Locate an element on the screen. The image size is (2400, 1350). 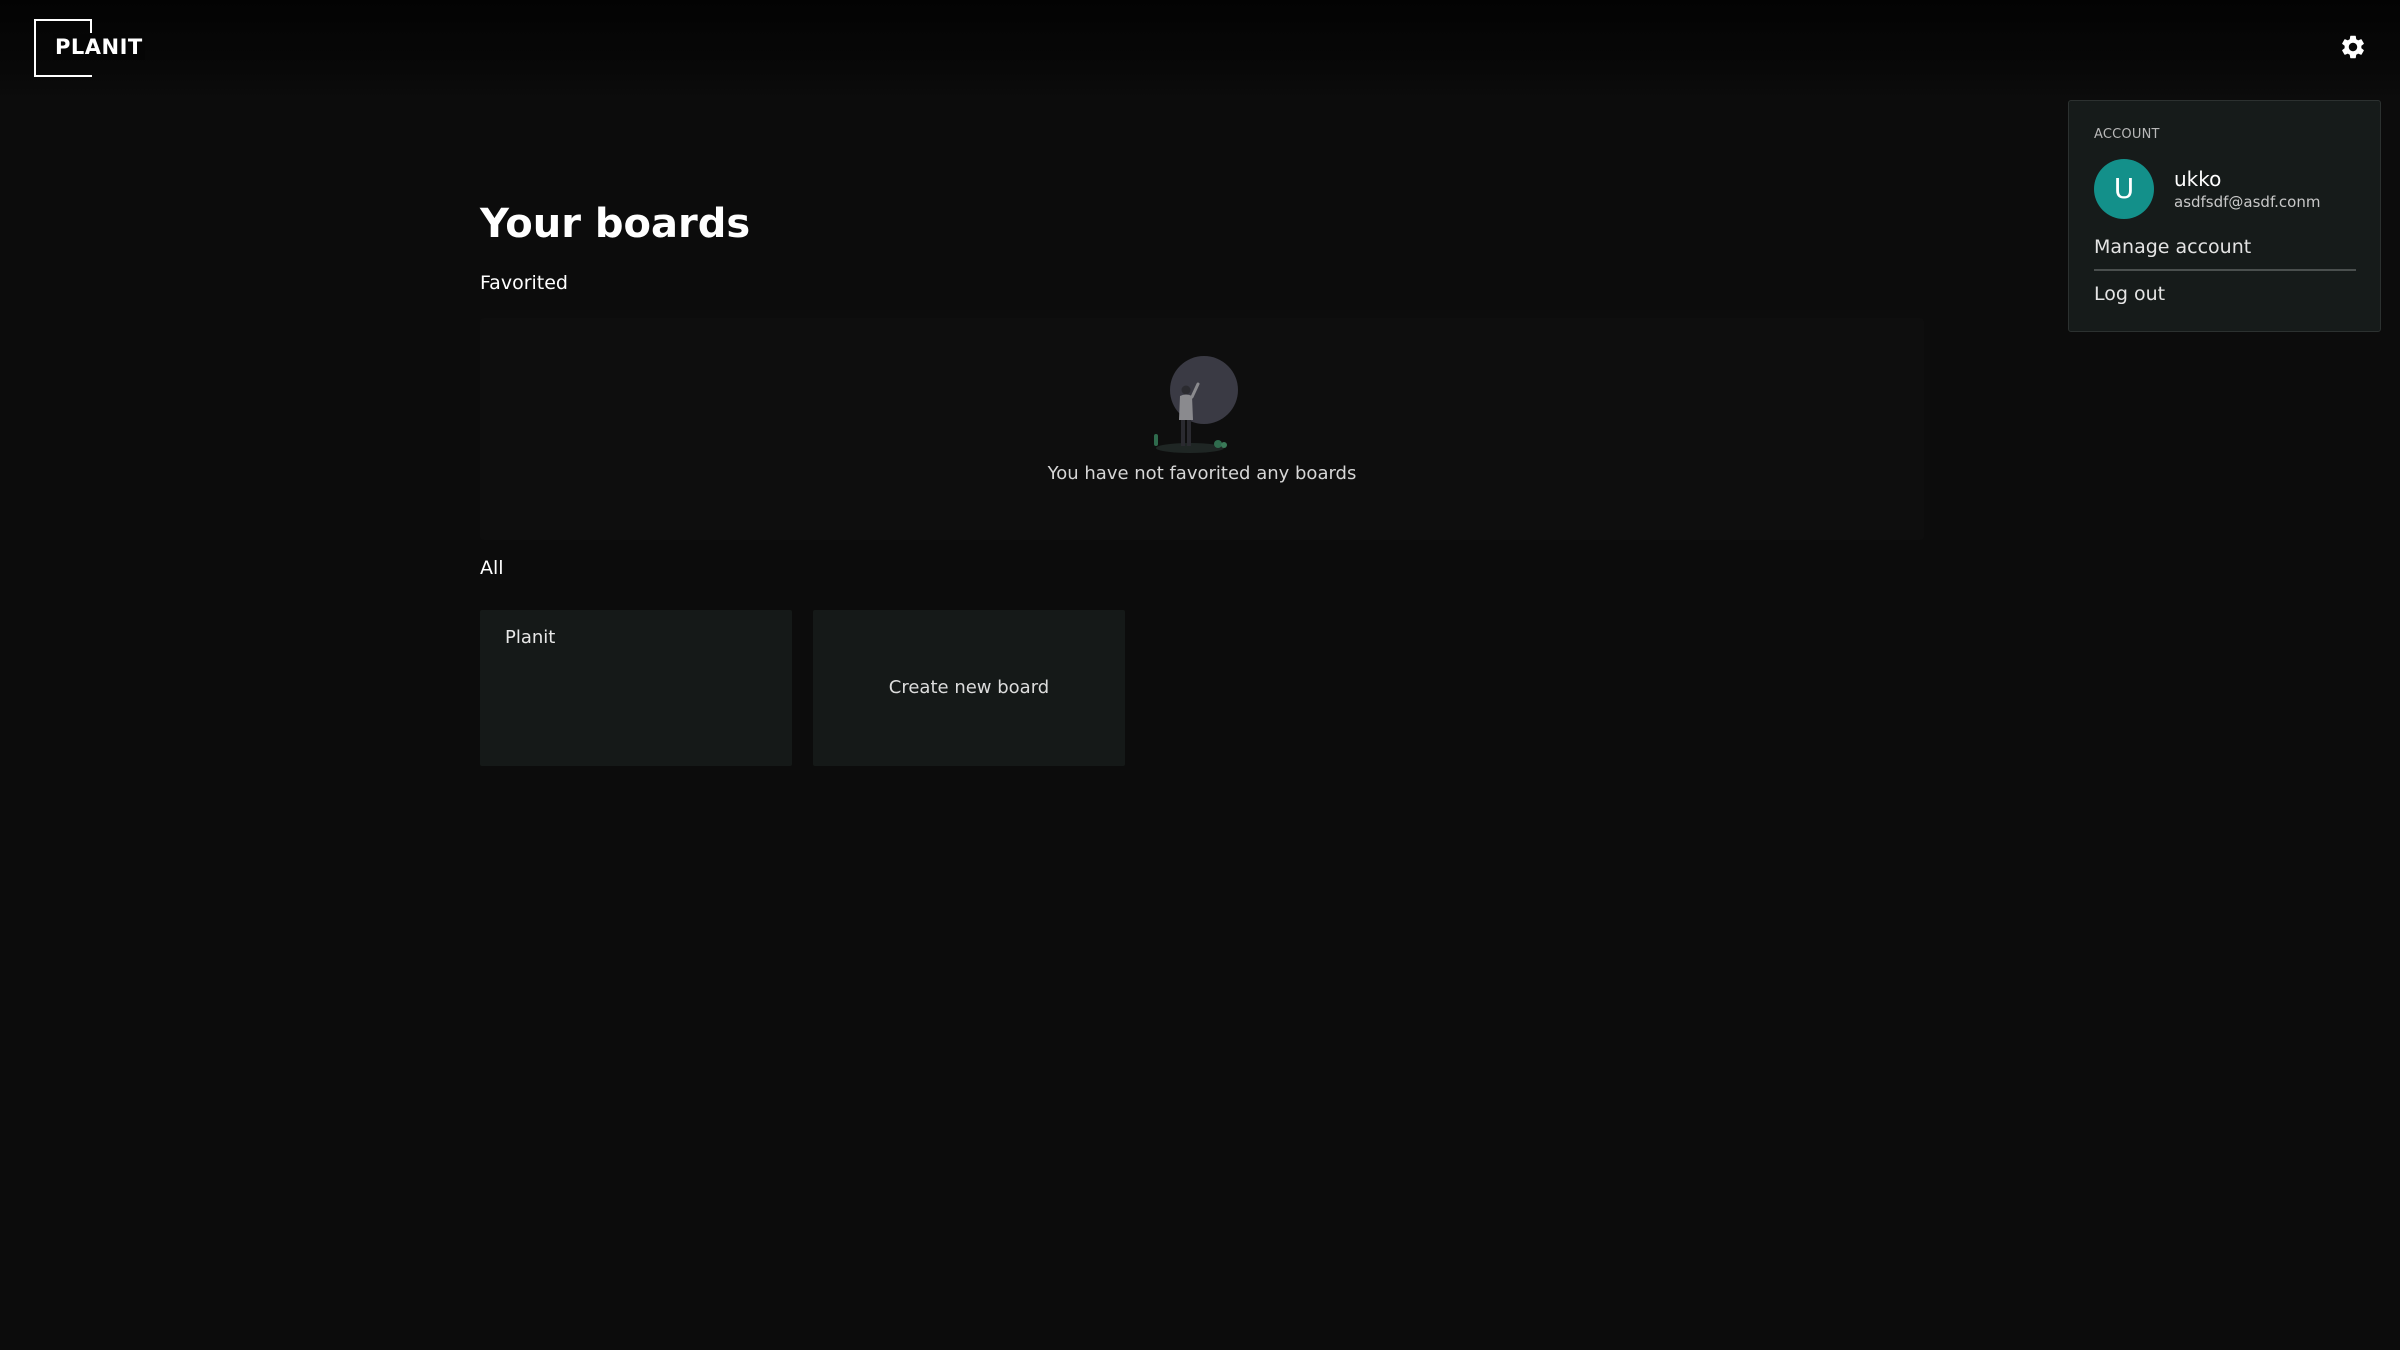
manage-account-link: Manage account is located at coordinates (2172, 247).